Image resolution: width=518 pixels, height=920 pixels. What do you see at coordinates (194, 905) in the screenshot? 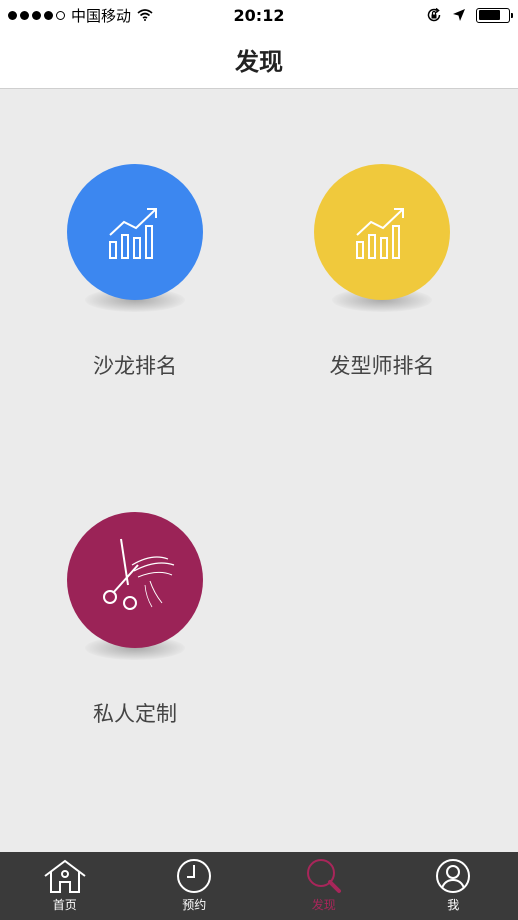
I see `tab-booking-label: 预约` at bounding box center [194, 905].